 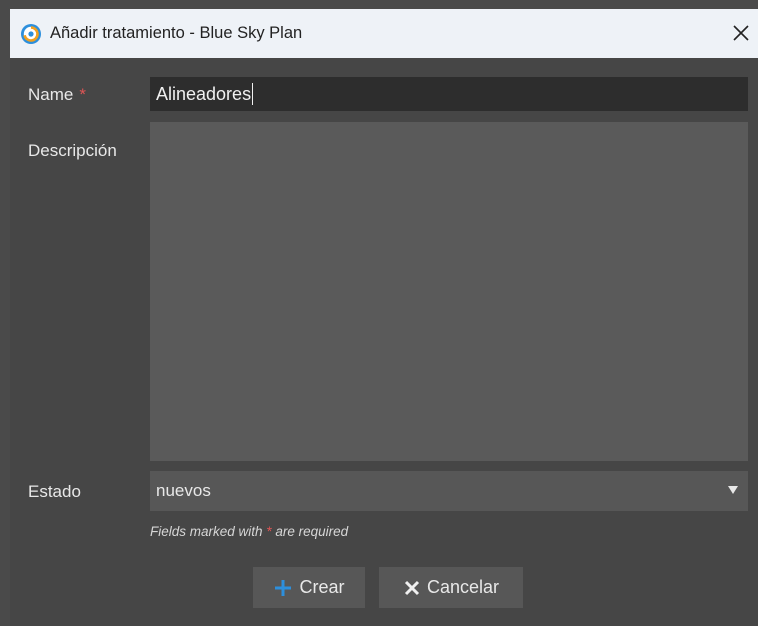 I want to click on window-title: Añadir tratamiento - Blue Sky Plan, so click(x=176, y=33).